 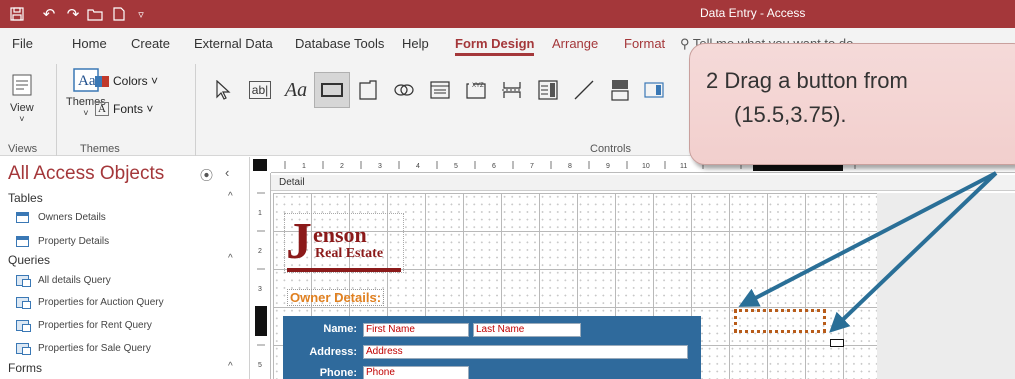 What do you see at coordinates (102, 81) in the screenshot?
I see `colors-icon` at bounding box center [102, 81].